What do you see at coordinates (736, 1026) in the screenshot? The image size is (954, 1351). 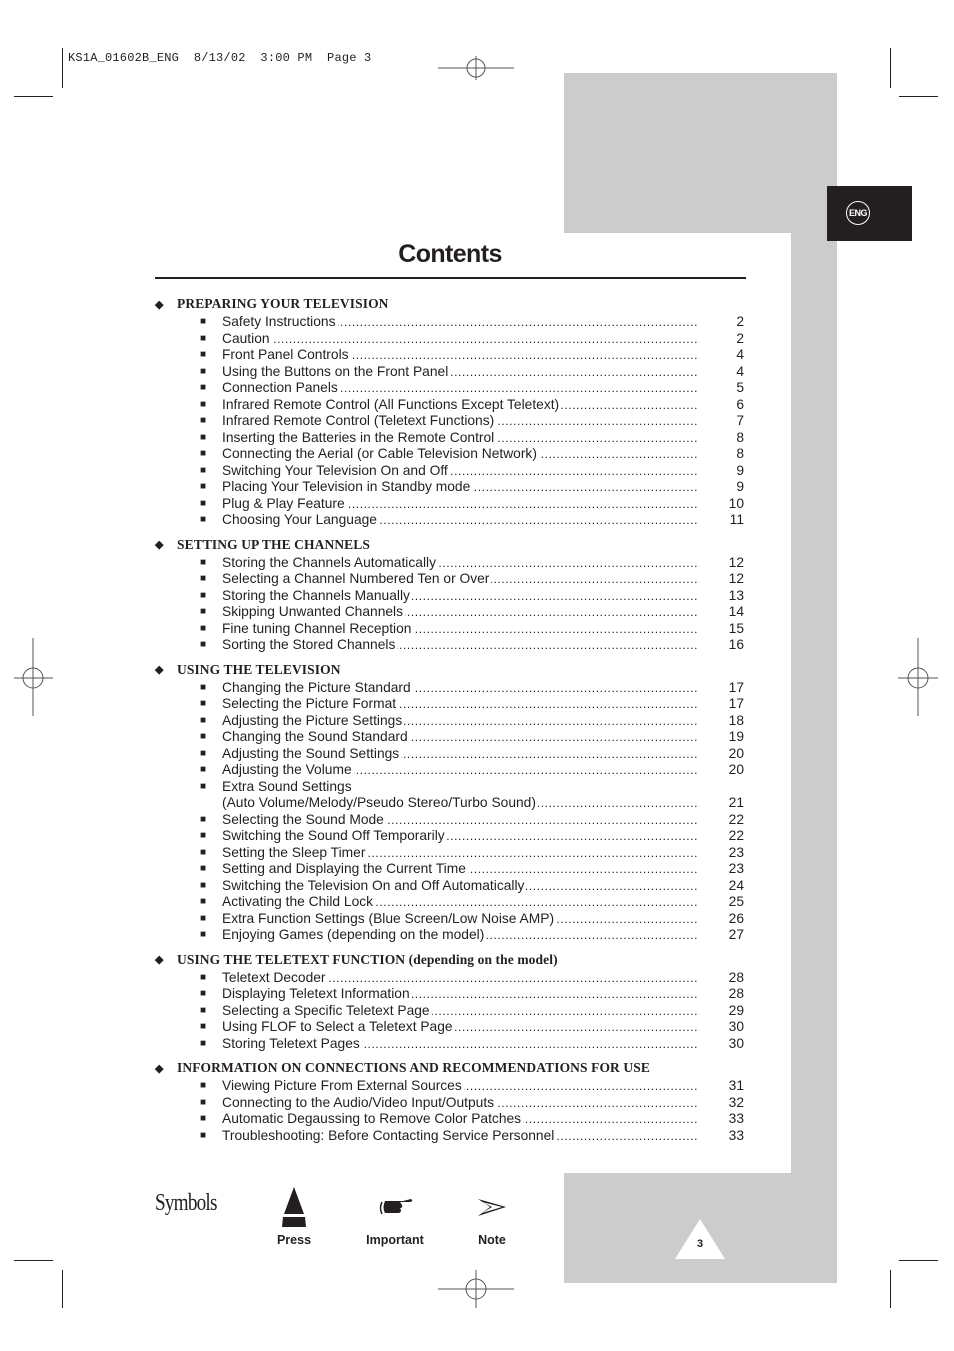 I see `toc-entry-page: 30` at bounding box center [736, 1026].